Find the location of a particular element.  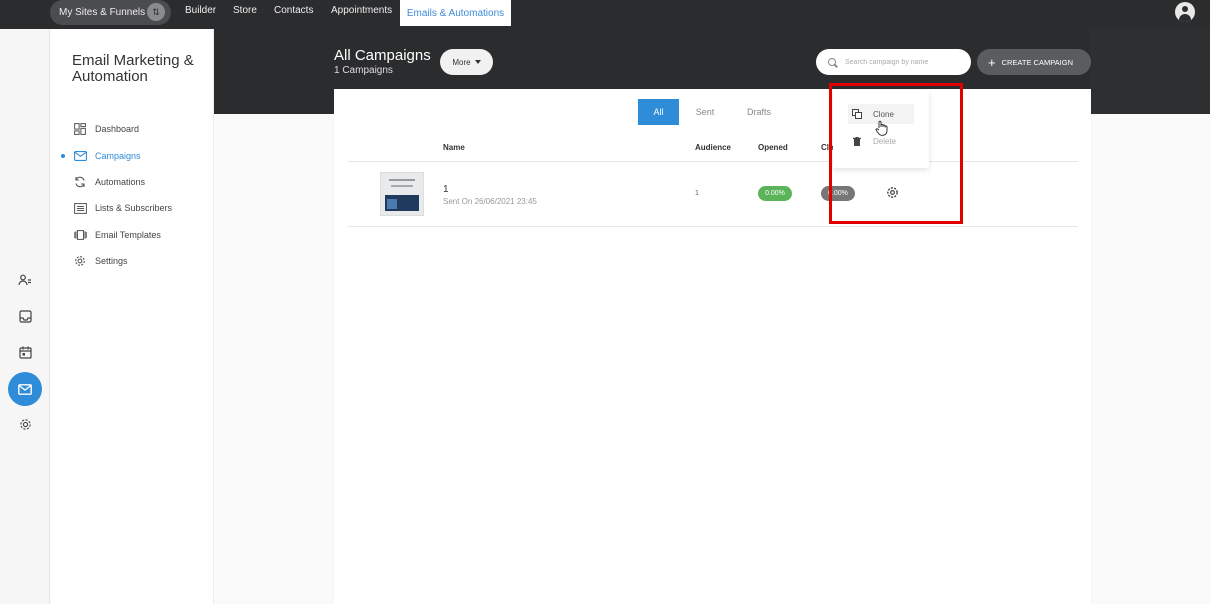

settings-rail-icon is located at coordinates (25, 424).